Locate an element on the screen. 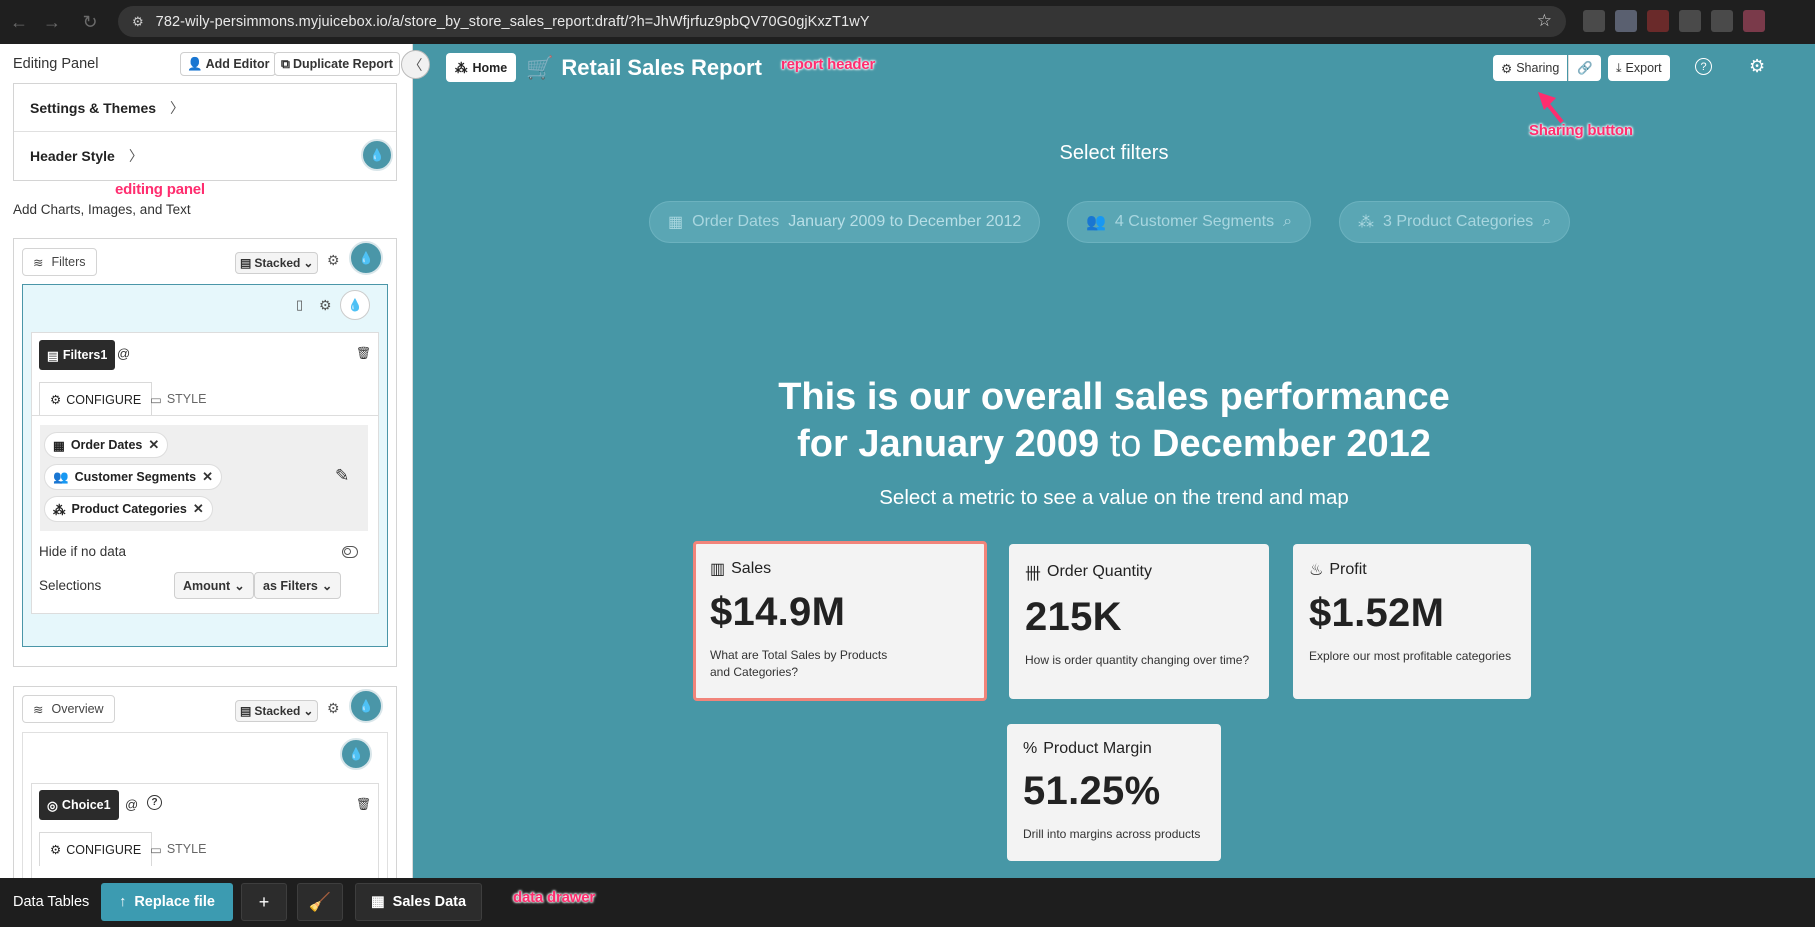  sharing-button: ⚙ Sharing is located at coordinates (1530, 68).